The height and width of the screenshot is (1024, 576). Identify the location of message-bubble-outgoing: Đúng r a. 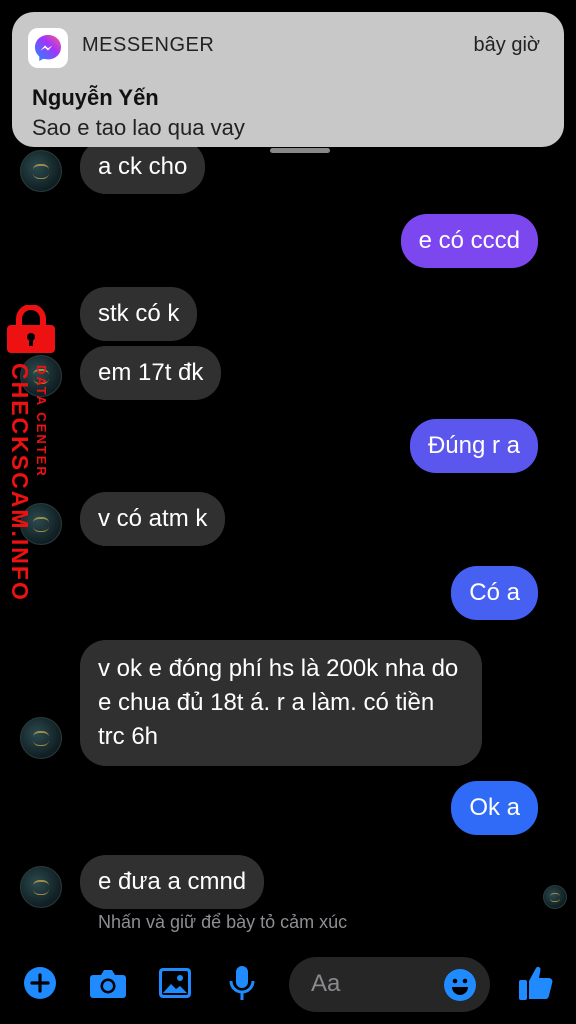
(473, 446).